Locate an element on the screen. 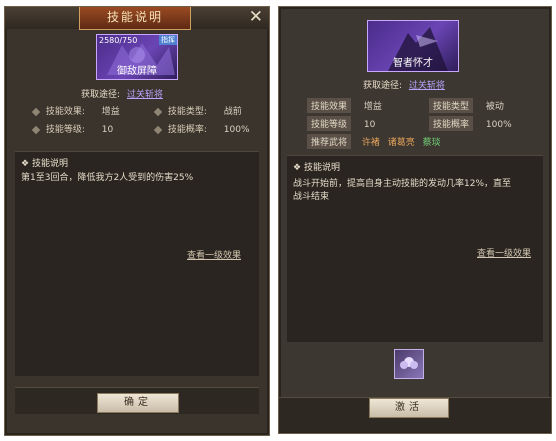 The width and height of the screenshot is (556, 441). skill-card: 2580/750 指挥 御敌屏障 is located at coordinates (137, 57).